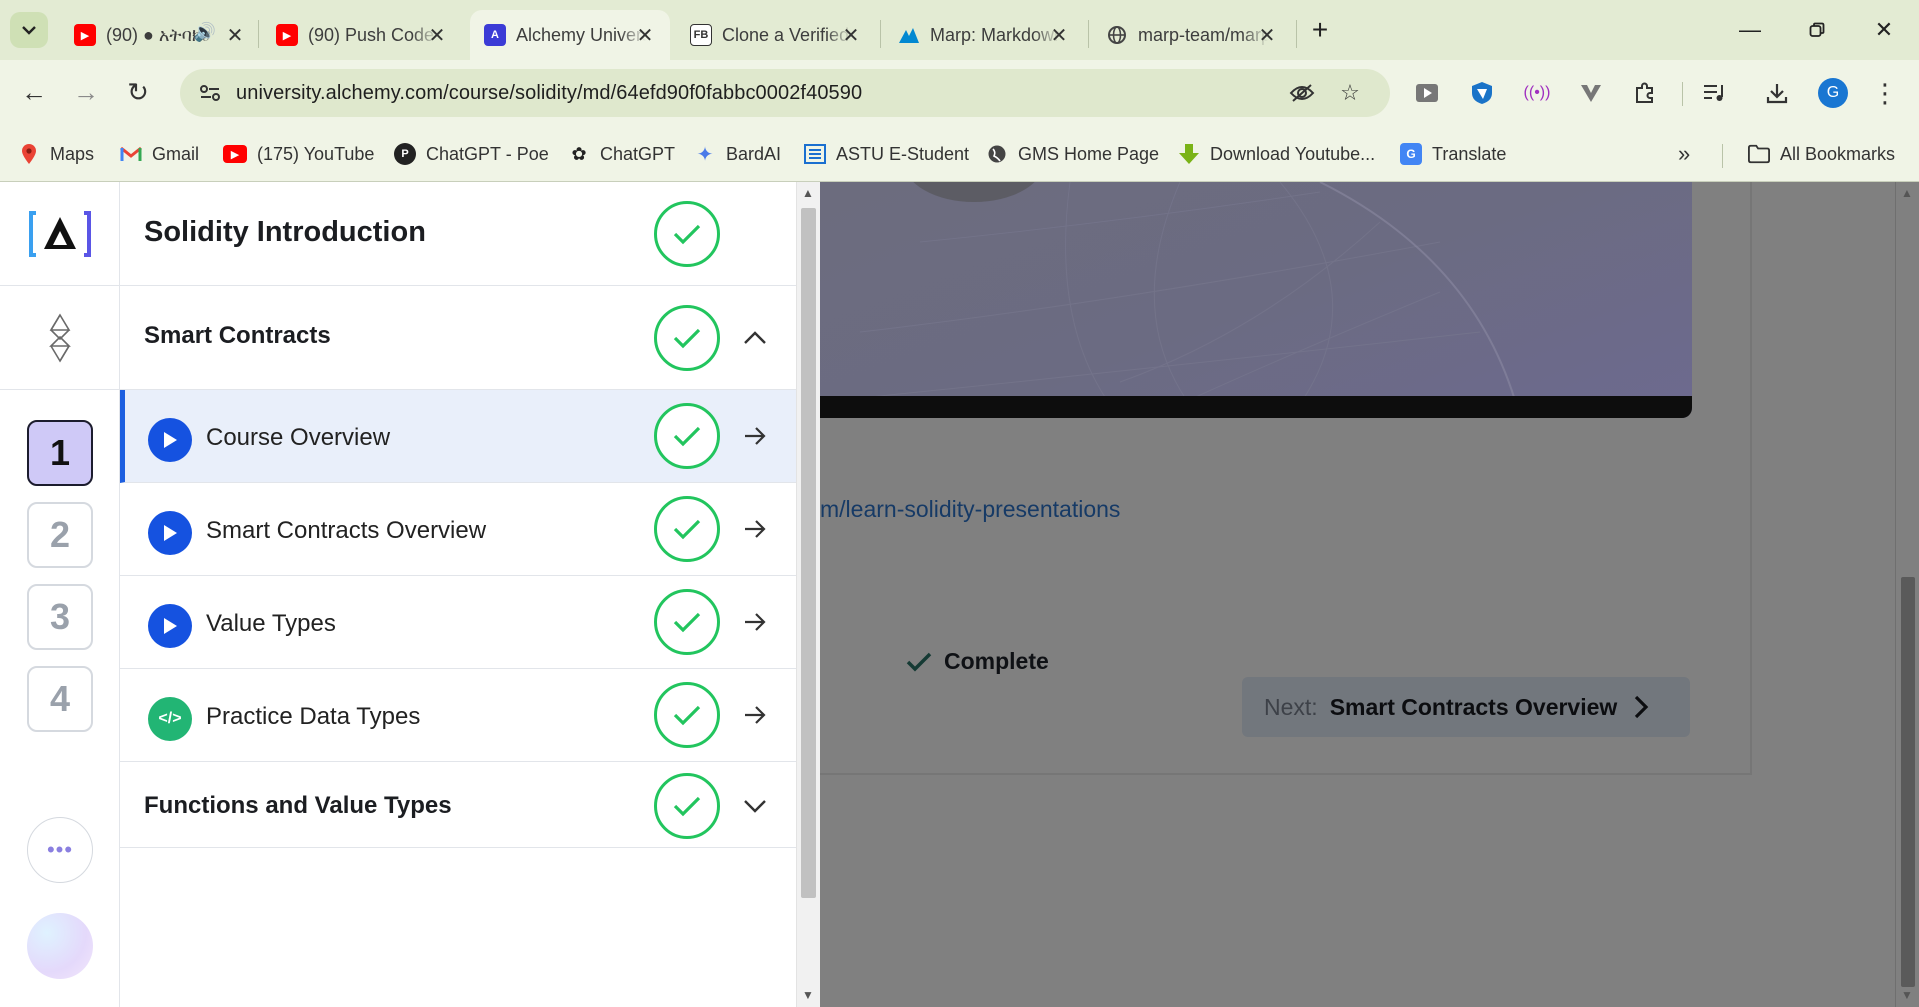 Image resolution: width=1919 pixels, height=1007 pixels. Describe the element at coordinates (1453, 154) in the screenshot. I see `bookmark-translate: G Translate` at that location.